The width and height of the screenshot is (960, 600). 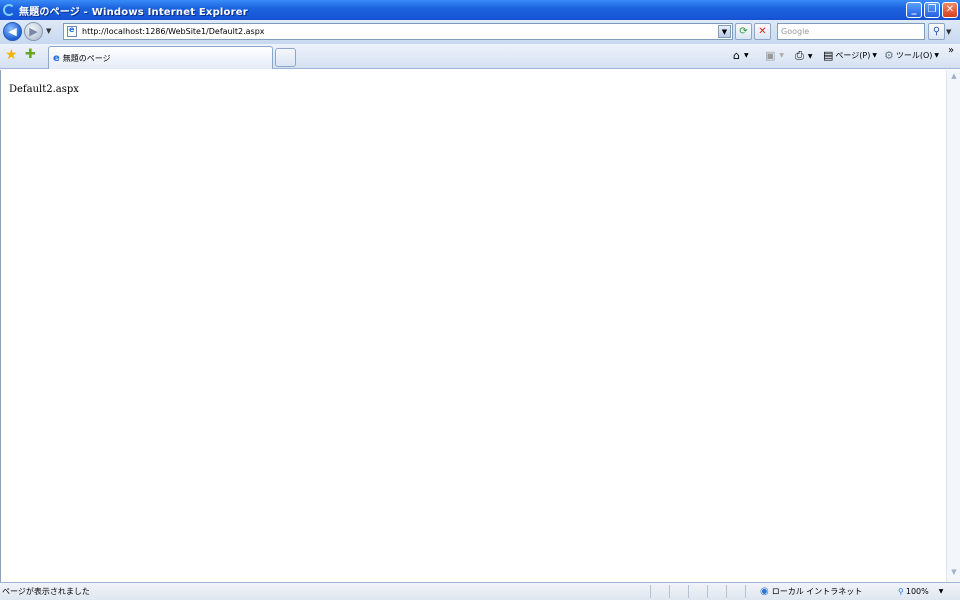 I want to click on close-button: ✕, so click(x=950, y=10).